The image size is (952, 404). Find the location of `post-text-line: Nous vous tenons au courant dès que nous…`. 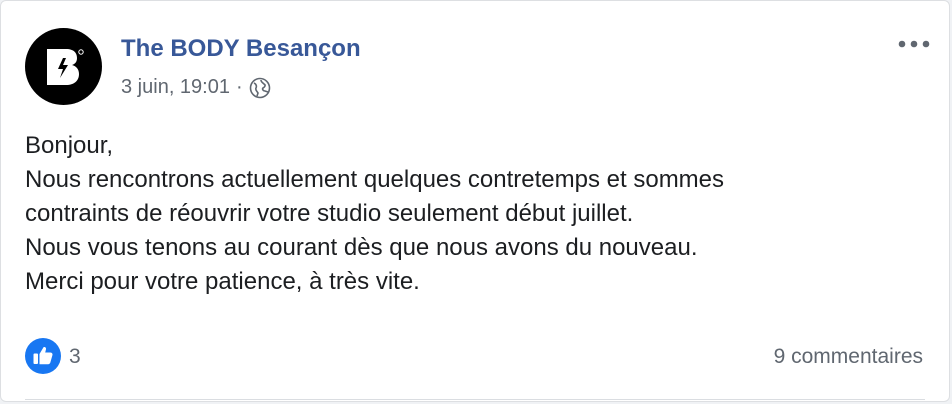

post-text-line: Nous vous tenons au courant dès que nous… is located at coordinates (361, 247).